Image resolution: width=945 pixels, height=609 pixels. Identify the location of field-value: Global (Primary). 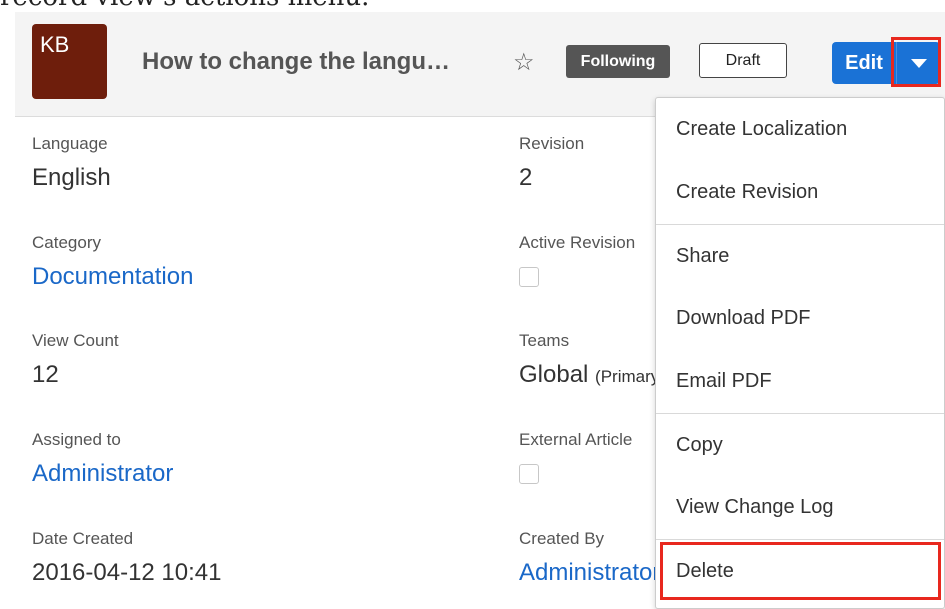
(587, 375).